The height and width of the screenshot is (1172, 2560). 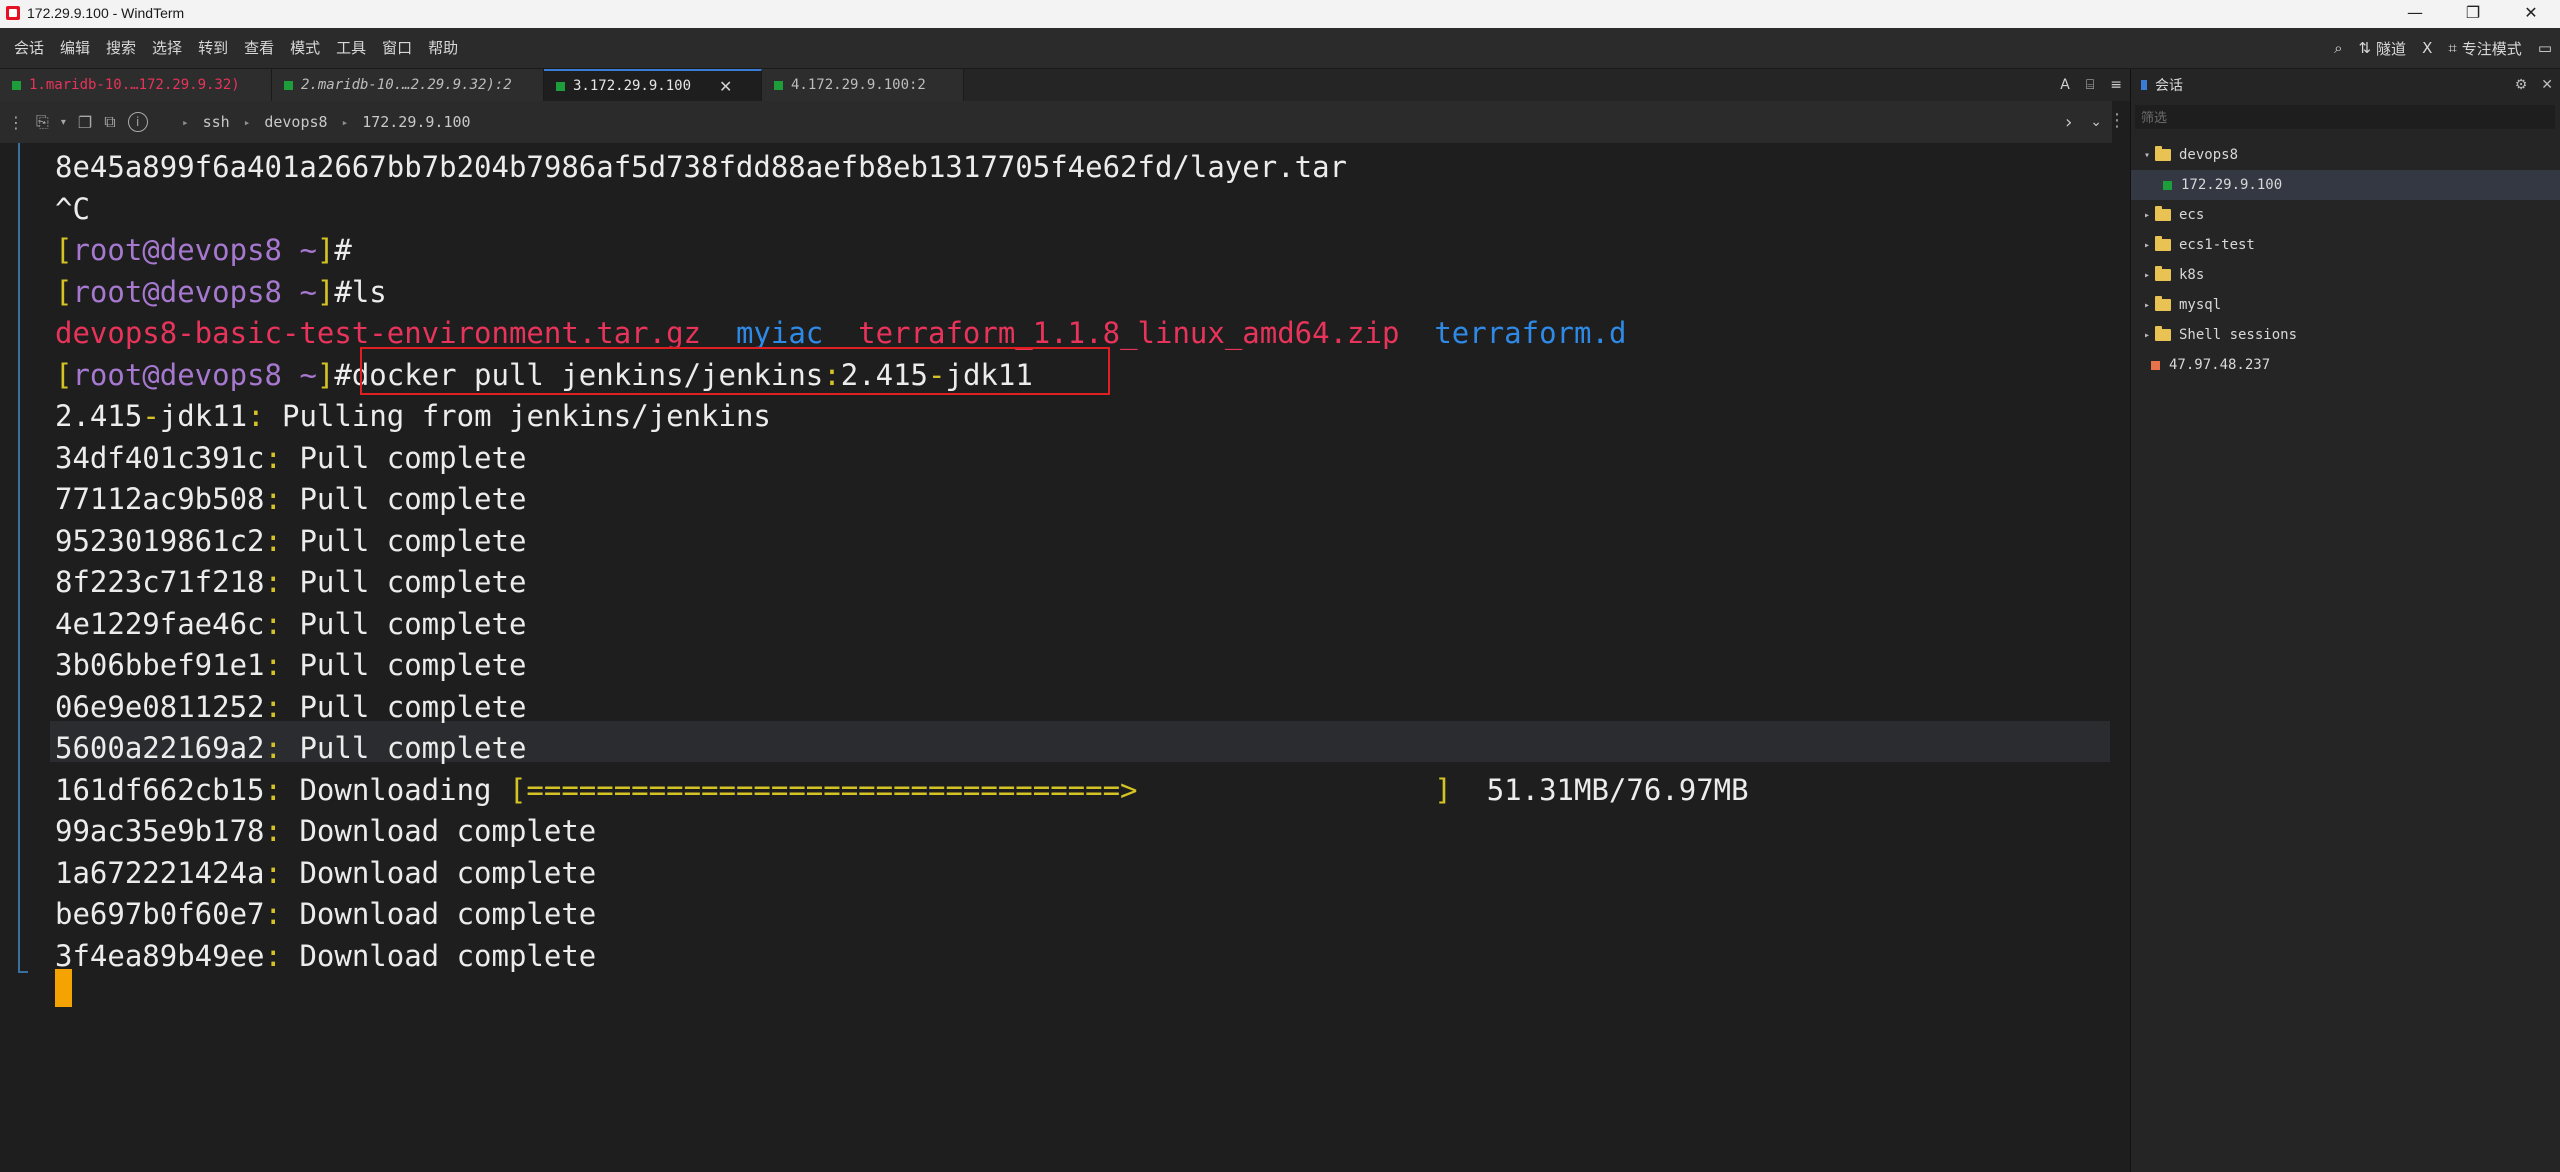 What do you see at coordinates (397, 48) in the screenshot?
I see `menu-item-8: 窗口` at bounding box center [397, 48].